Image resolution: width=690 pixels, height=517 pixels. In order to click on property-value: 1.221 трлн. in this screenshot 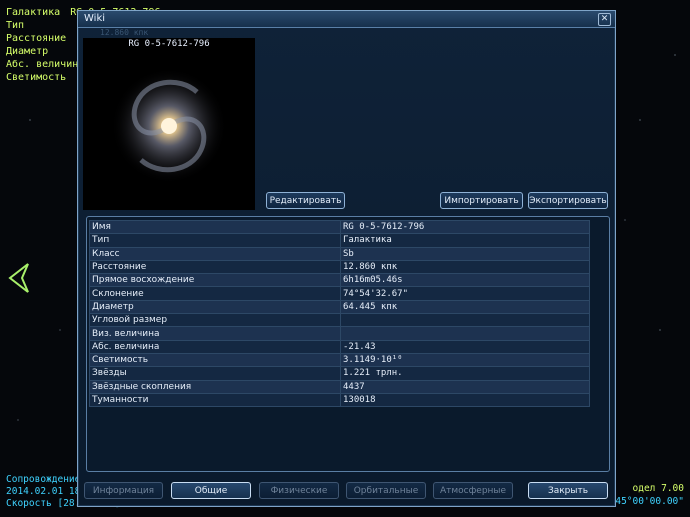, I will do `click(465, 373)`.